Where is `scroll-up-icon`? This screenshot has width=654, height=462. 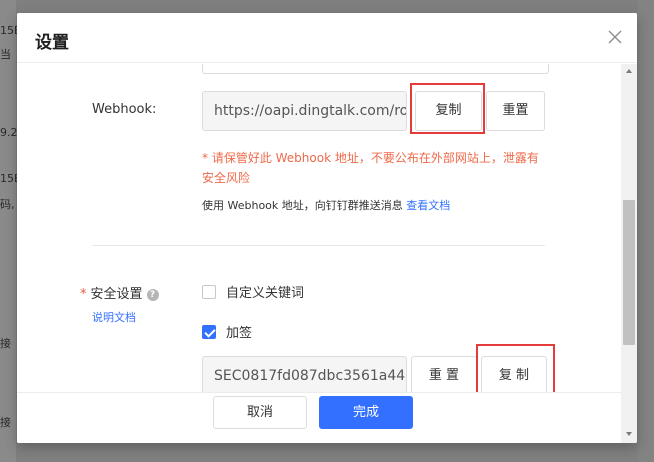
scroll-up-icon is located at coordinates (629, 71).